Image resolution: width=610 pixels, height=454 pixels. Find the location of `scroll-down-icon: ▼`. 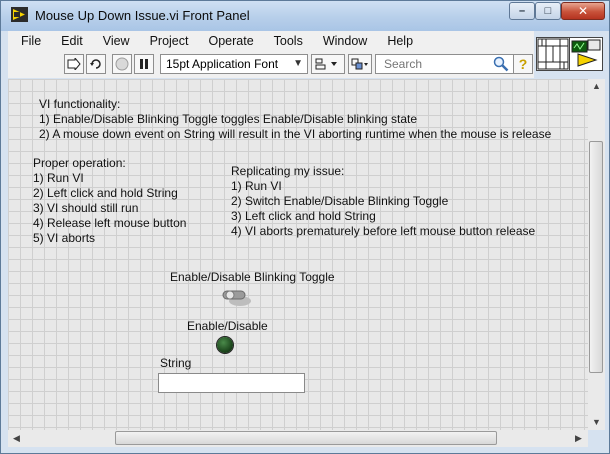

scroll-down-icon: ▼ is located at coordinates (596, 422).